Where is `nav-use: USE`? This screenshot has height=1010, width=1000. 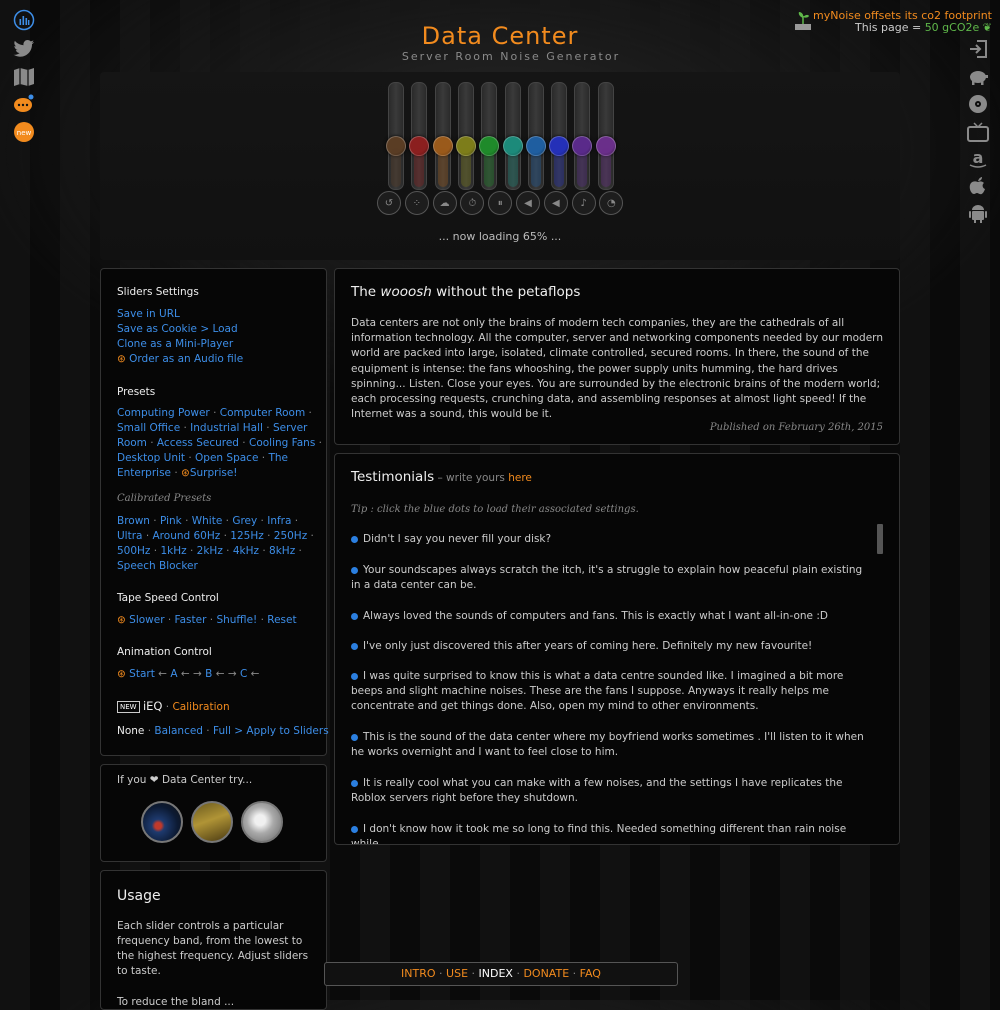 nav-use: USE is located at coordinates (457, 973).